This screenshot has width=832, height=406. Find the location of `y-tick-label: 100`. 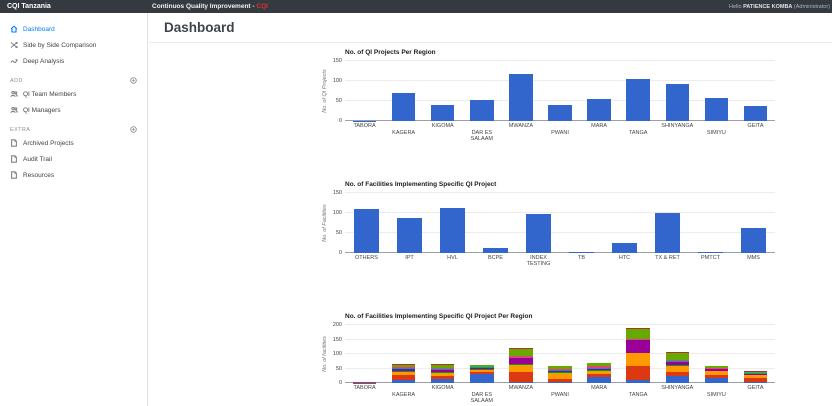

y-tick-label: 100 is located at coordinates (337, 354).